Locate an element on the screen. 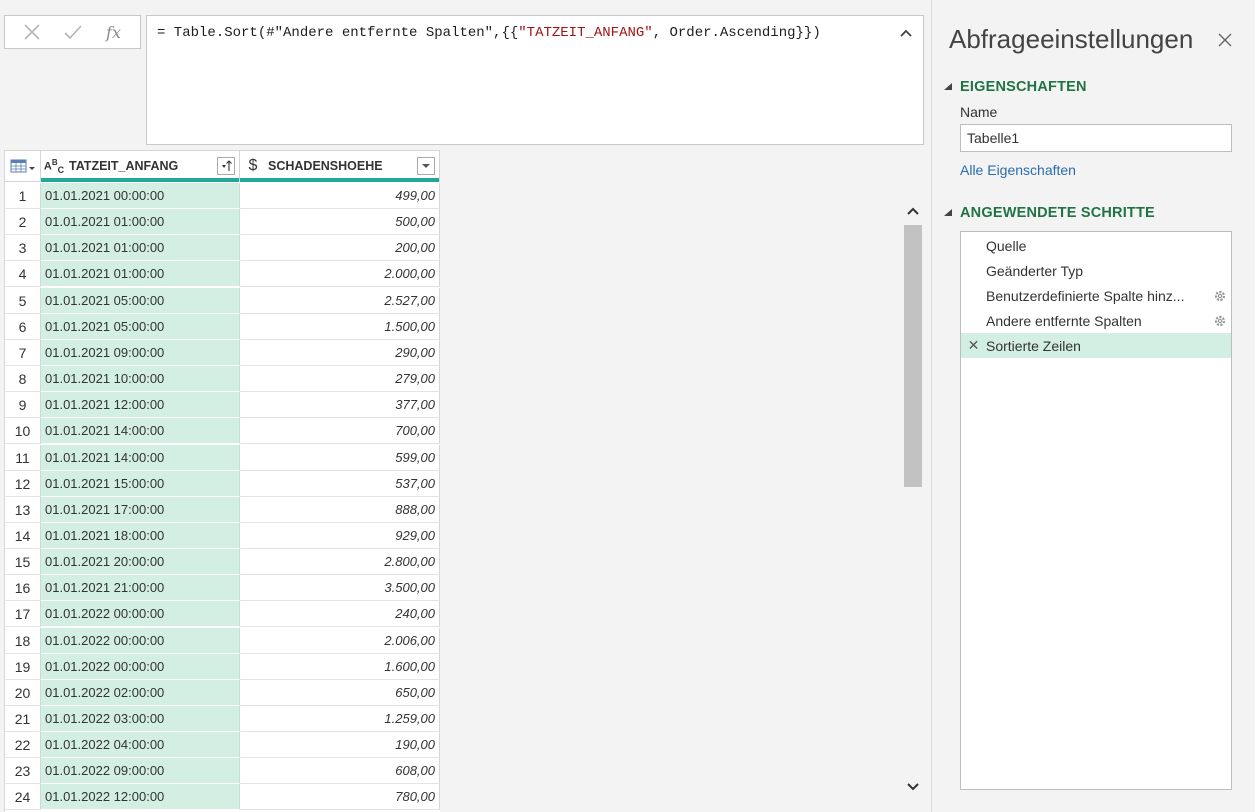  cell-schadenshoehe: 290,00 is located at coordinates (340, 352).